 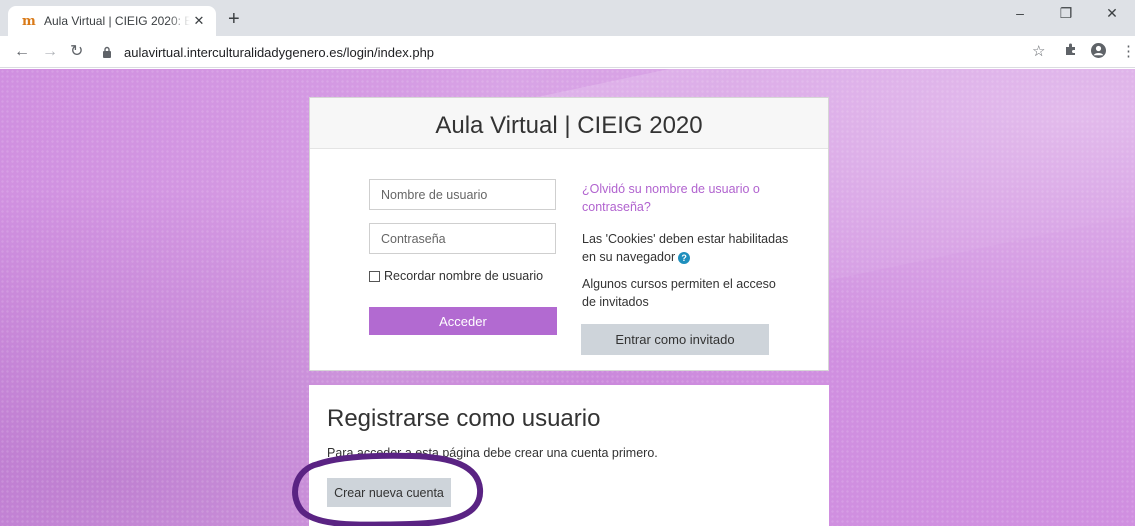 What do you see at coordinates (684, 257) in the screenshot?
I see `help-icon: ?` at bounding box center [684, 257].